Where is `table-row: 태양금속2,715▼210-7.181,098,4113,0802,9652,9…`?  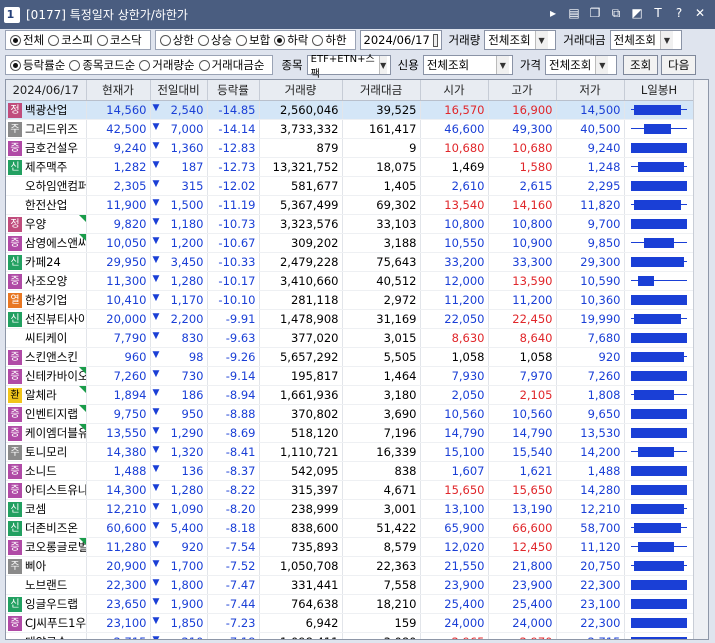
table-row: 태양금속2,715▼210-7.181,098,4113,0802,9652,9… is located at coordinates (350, 635).